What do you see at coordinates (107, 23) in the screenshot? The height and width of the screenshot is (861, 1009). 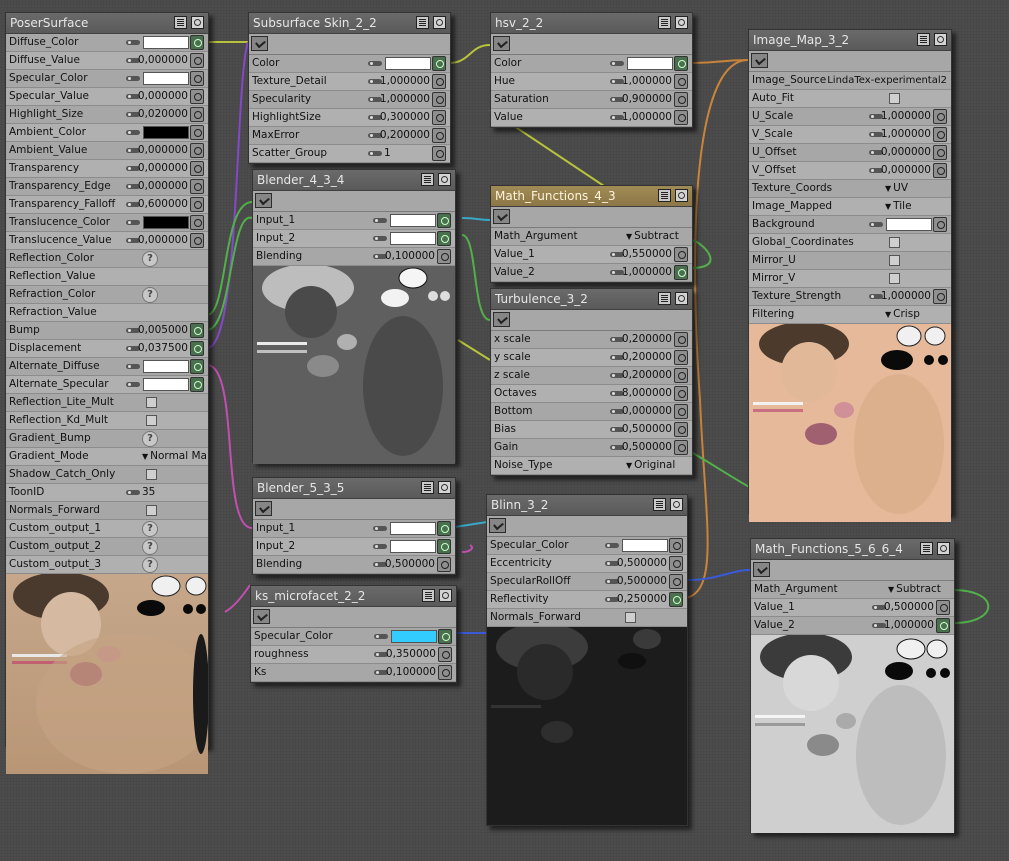 I see `node-title-bar: PoserSurface` at bounding box center [107, 23].